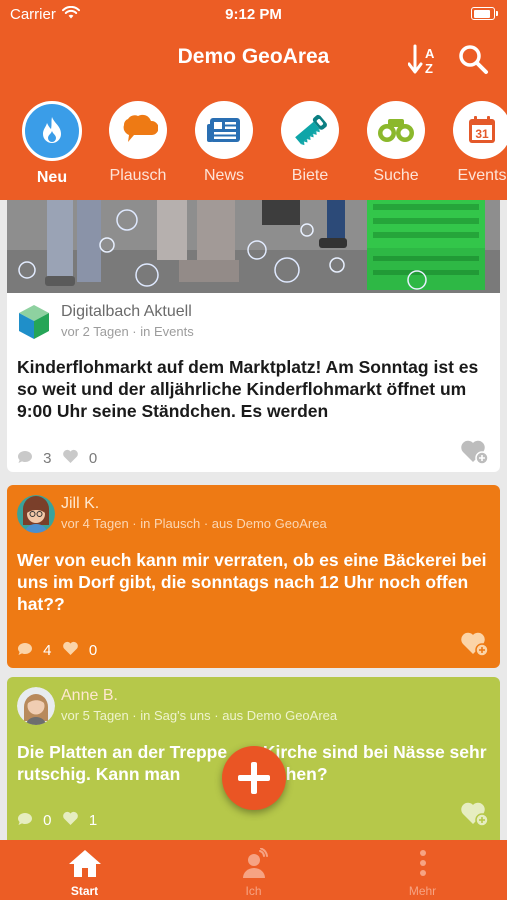 This screenshot has height=900, width=507. Describe the element at coordinates (396, 175) in the screenshot. I see `category-label: Suche` at that location.